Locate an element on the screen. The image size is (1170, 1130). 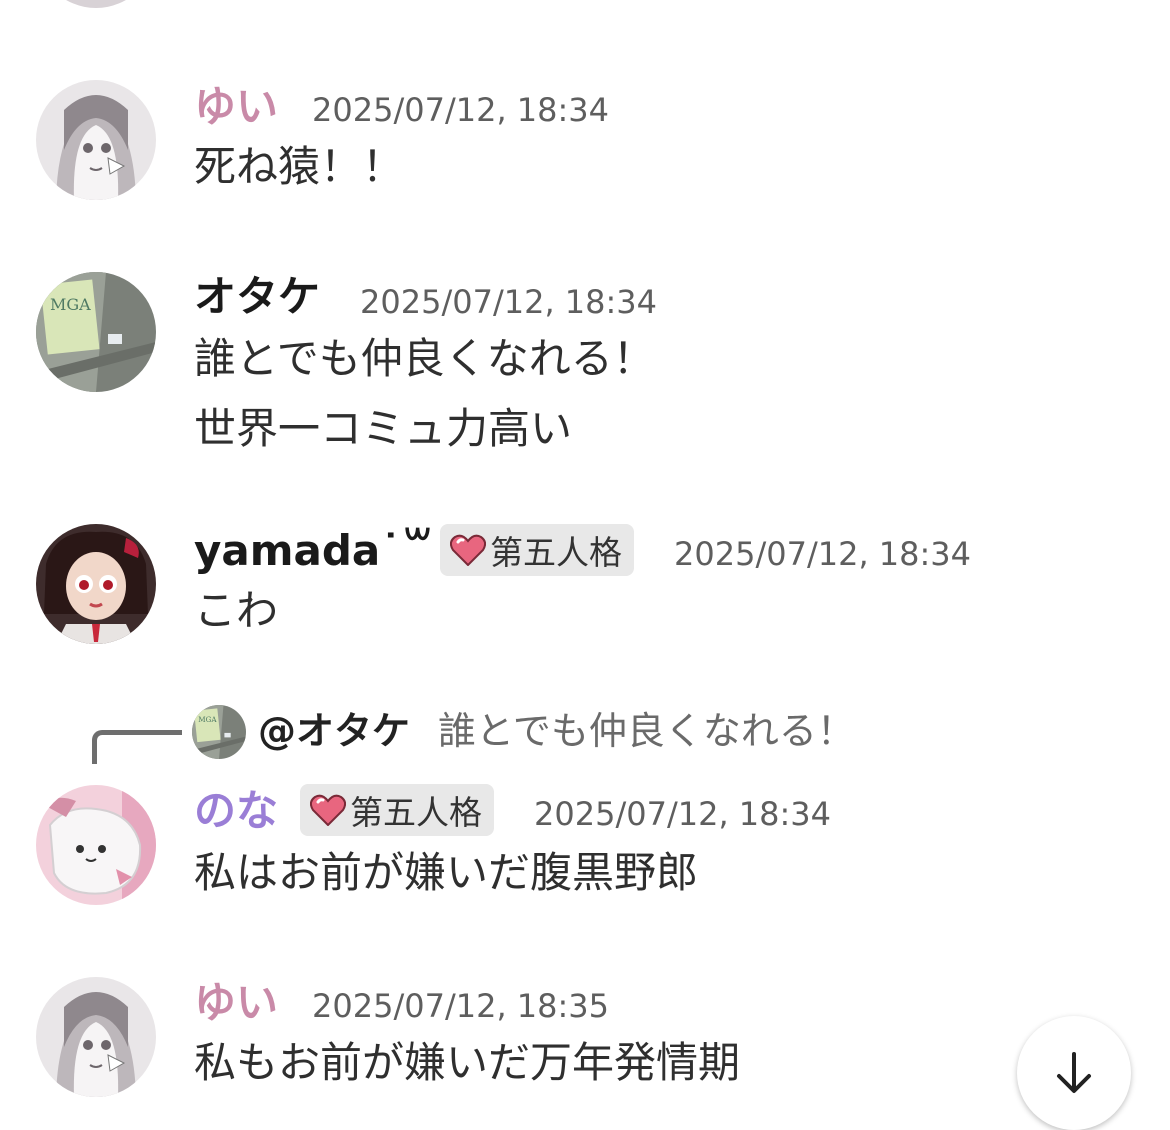
message-text: こわ is located at coordinates (236, 610).